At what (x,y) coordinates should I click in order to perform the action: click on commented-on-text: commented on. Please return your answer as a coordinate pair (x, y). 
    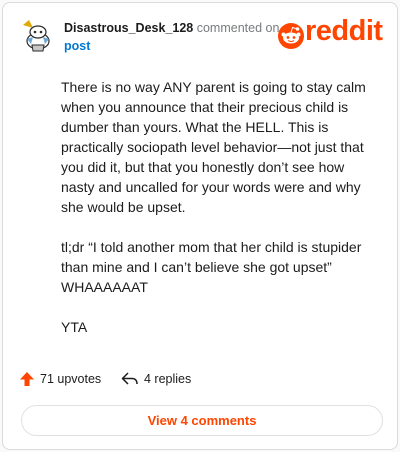
    Looking at the image, I should click on (238, 28).